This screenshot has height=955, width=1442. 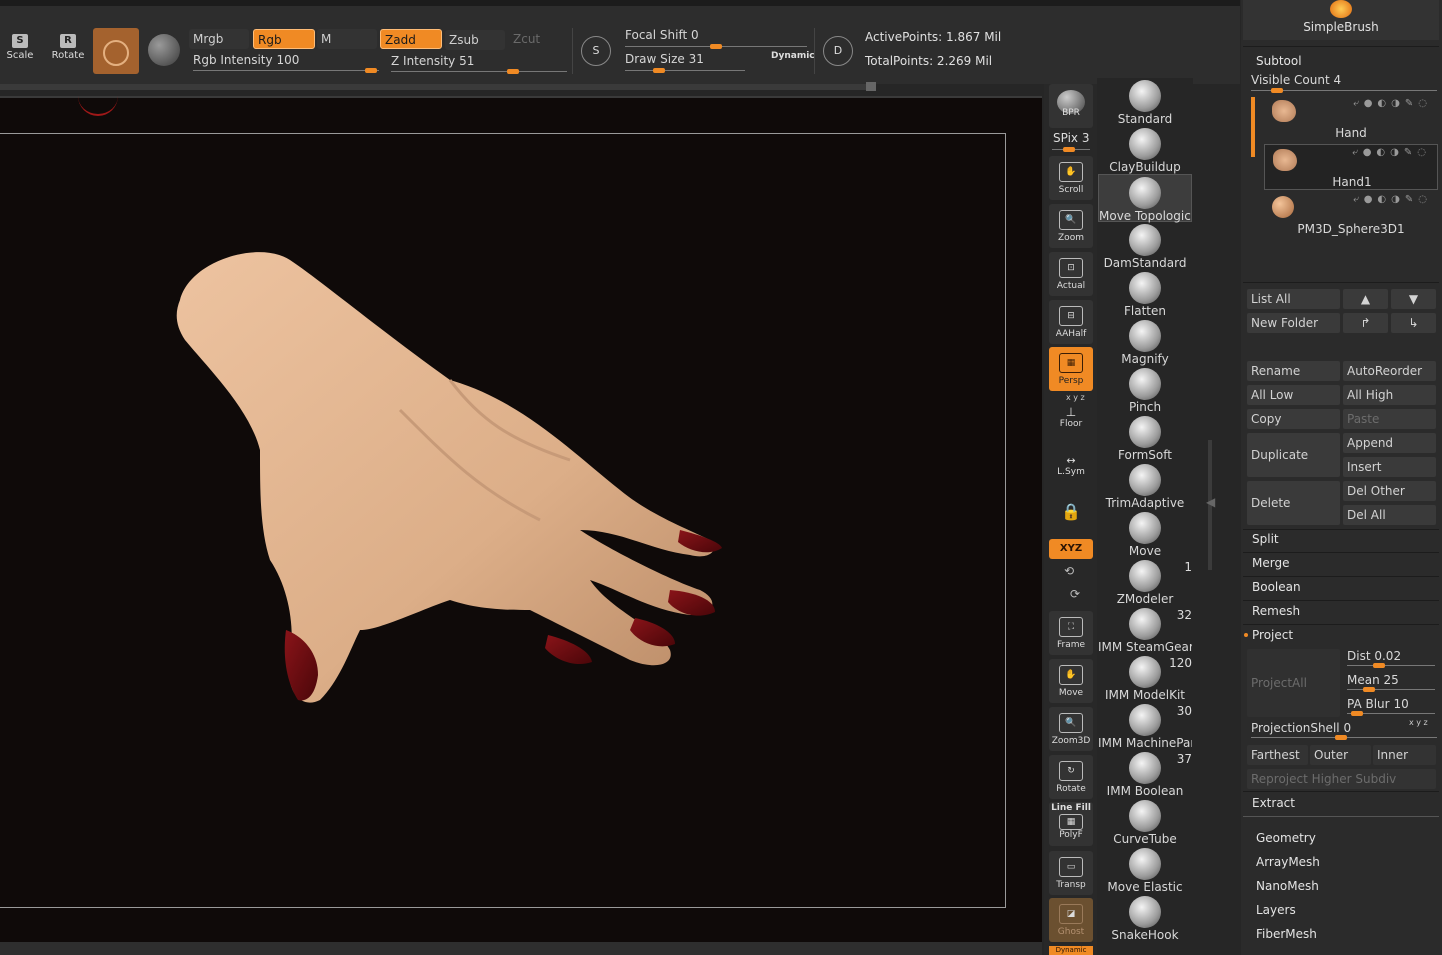 I want to click on z-rotate-icon: ⟳, so click(x=1075, y=594).